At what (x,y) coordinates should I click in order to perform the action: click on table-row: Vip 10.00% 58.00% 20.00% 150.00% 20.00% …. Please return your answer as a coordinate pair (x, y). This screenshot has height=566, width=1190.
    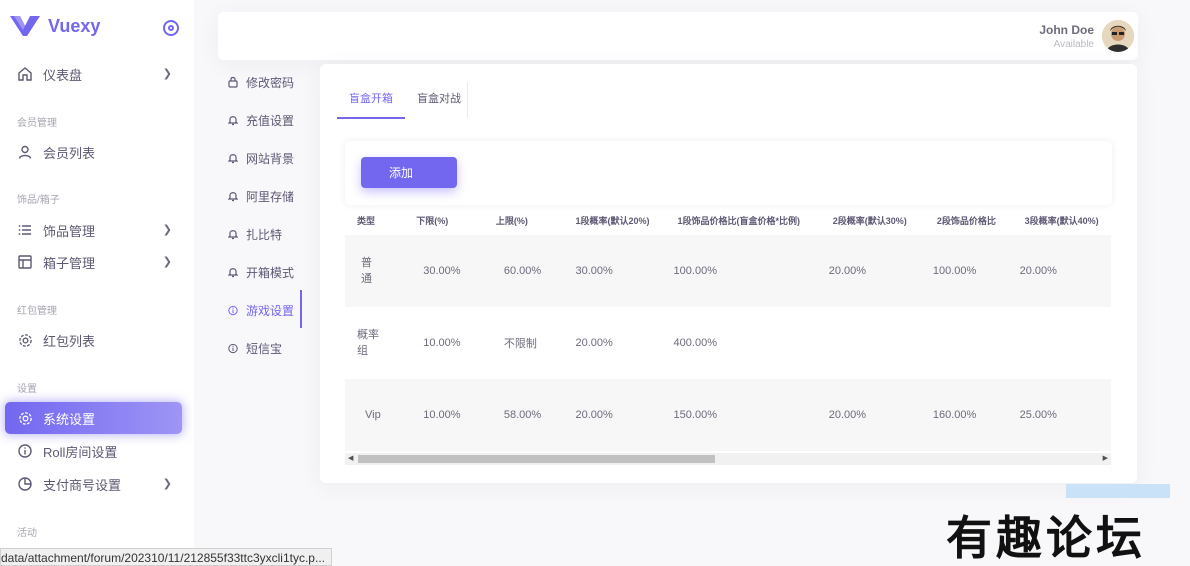
    Looking at the image, I should click on (728, 415).